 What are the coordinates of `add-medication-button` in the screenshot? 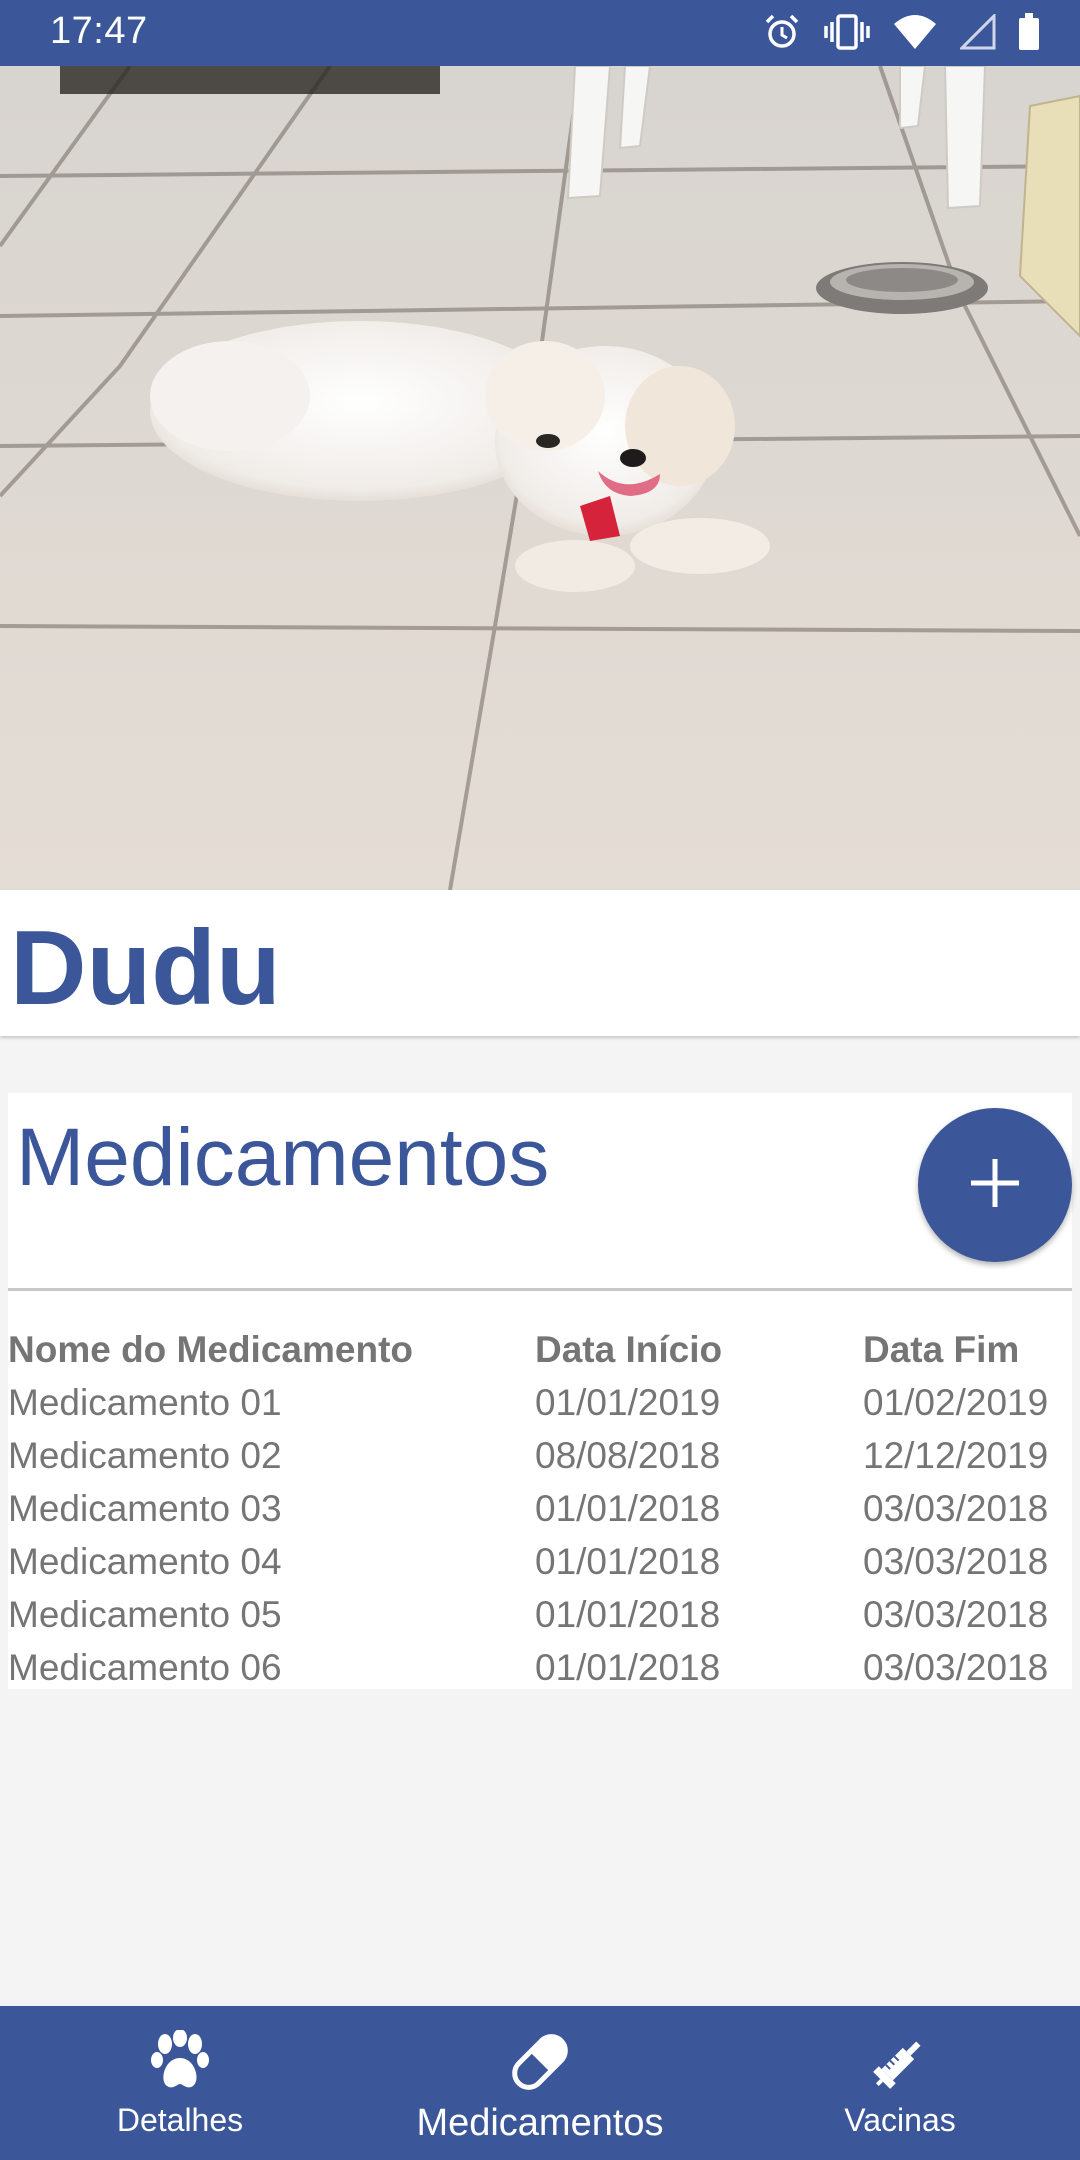 It's located at (995, 1185).